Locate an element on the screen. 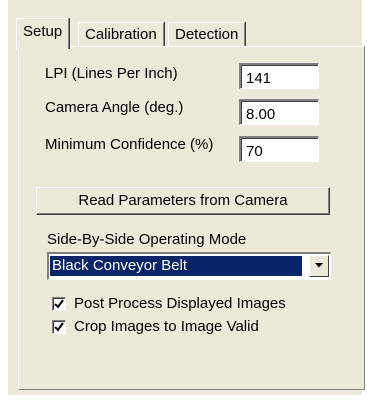  tab-setup-label: Setup is located at coordinates (43, 31).